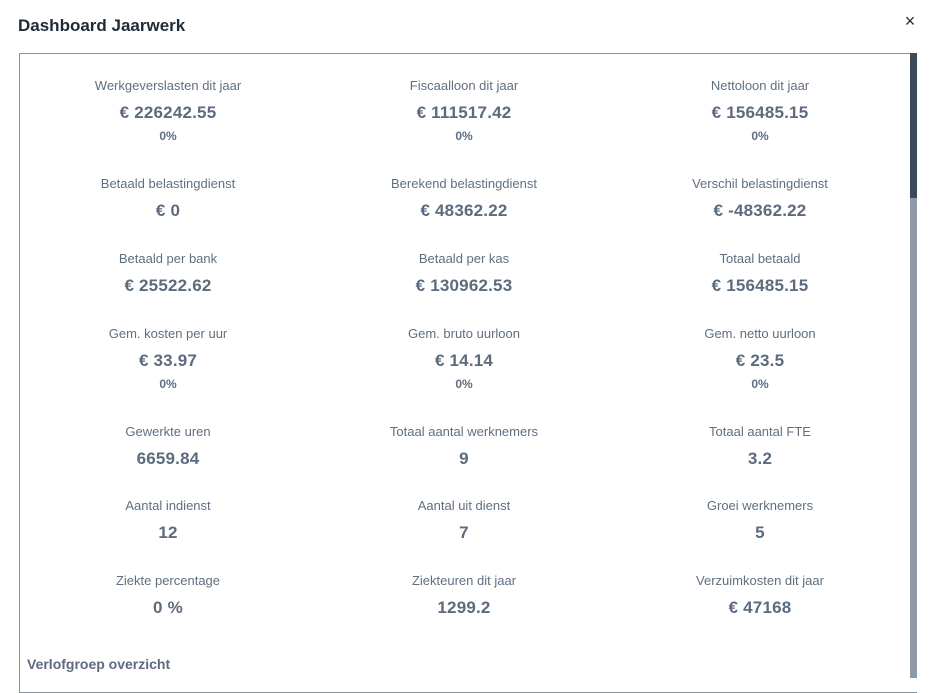 The height and width of the screenshot is (693, 937). I want to click on stat-value: 3.2, so click(760, 458).